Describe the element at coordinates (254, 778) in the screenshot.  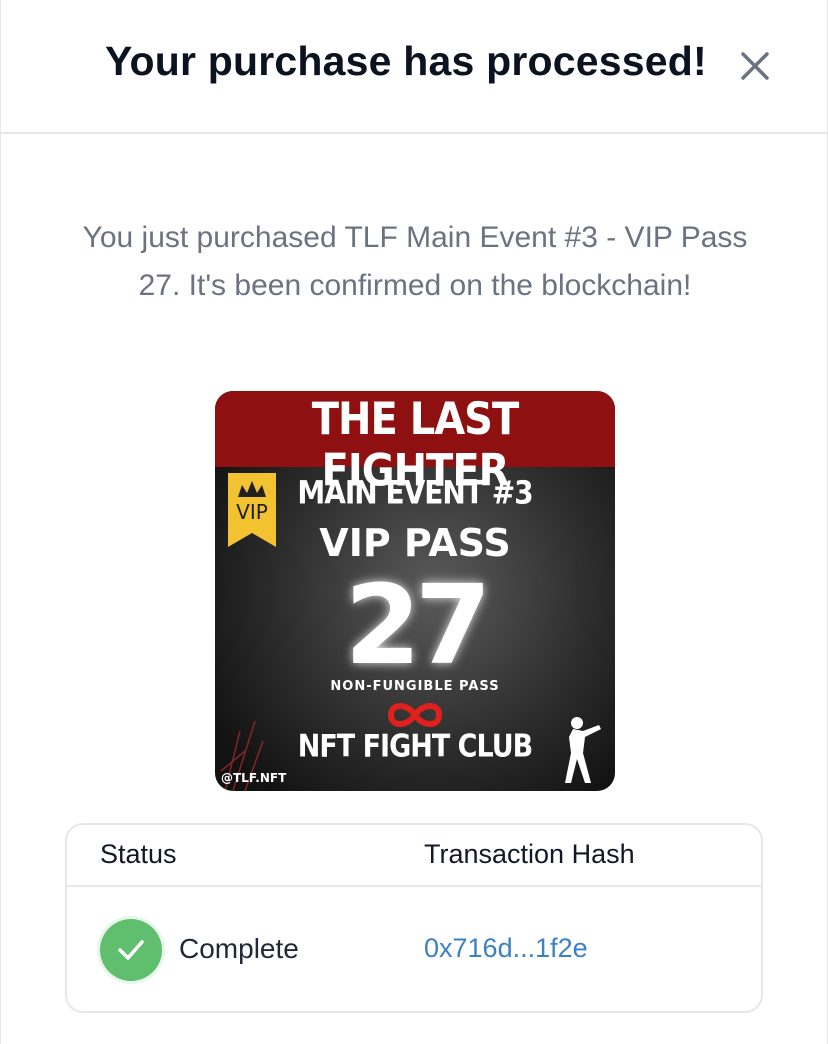
I see `nft-handle: @TLF.NFT` at that location.